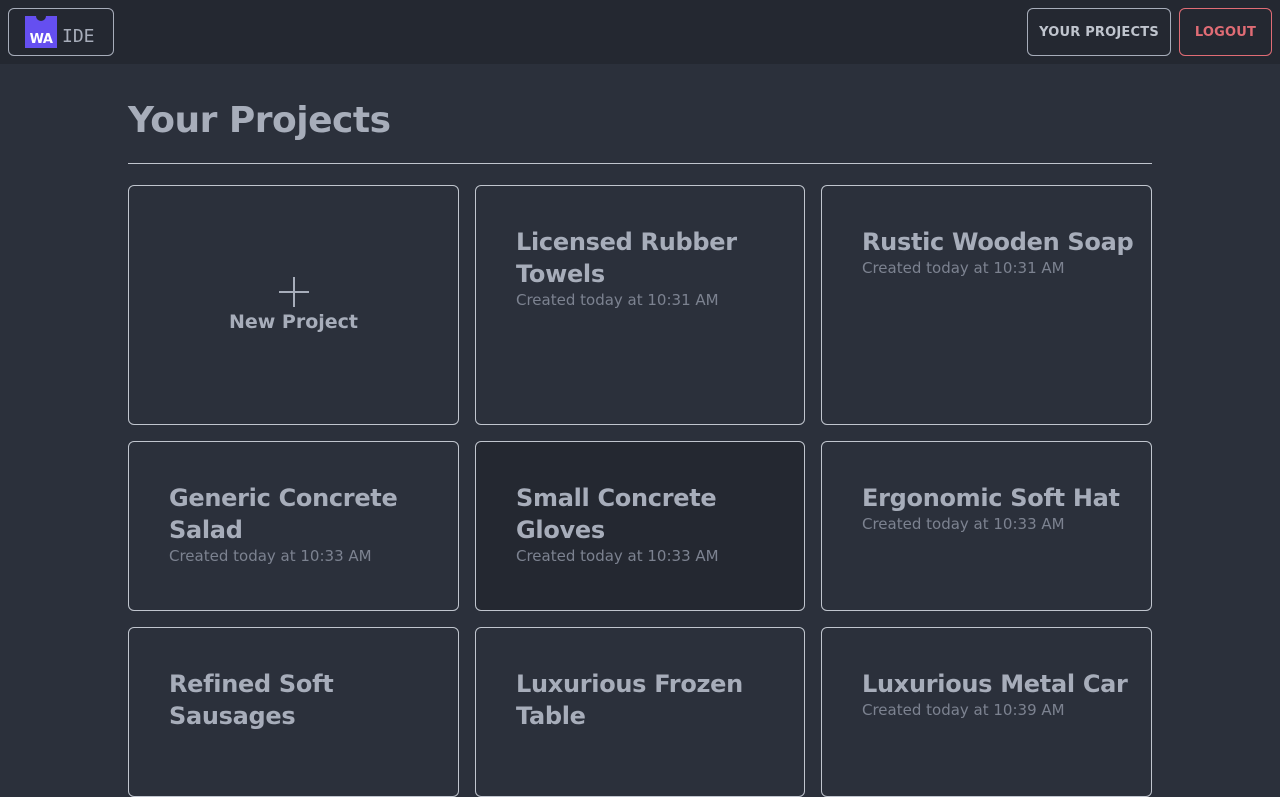 The width and height of the screenshot is (1280, 797). What do you see at coordinates (963, 710) in the screenshot?
I see `project-created-date: Created today at 10:39 AM` at bounding box center [963, 710].